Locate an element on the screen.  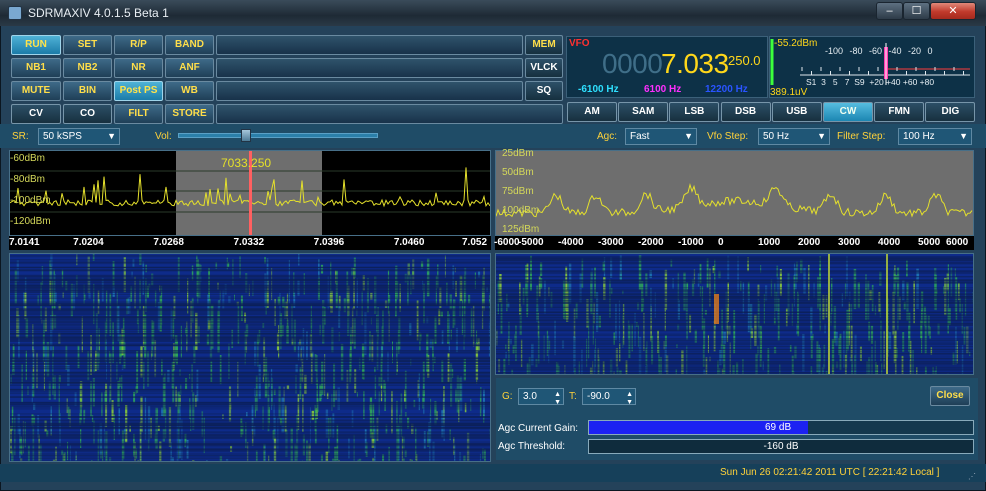
vfo-step-label: Vfo Step: is located at coordinates (728, 136).